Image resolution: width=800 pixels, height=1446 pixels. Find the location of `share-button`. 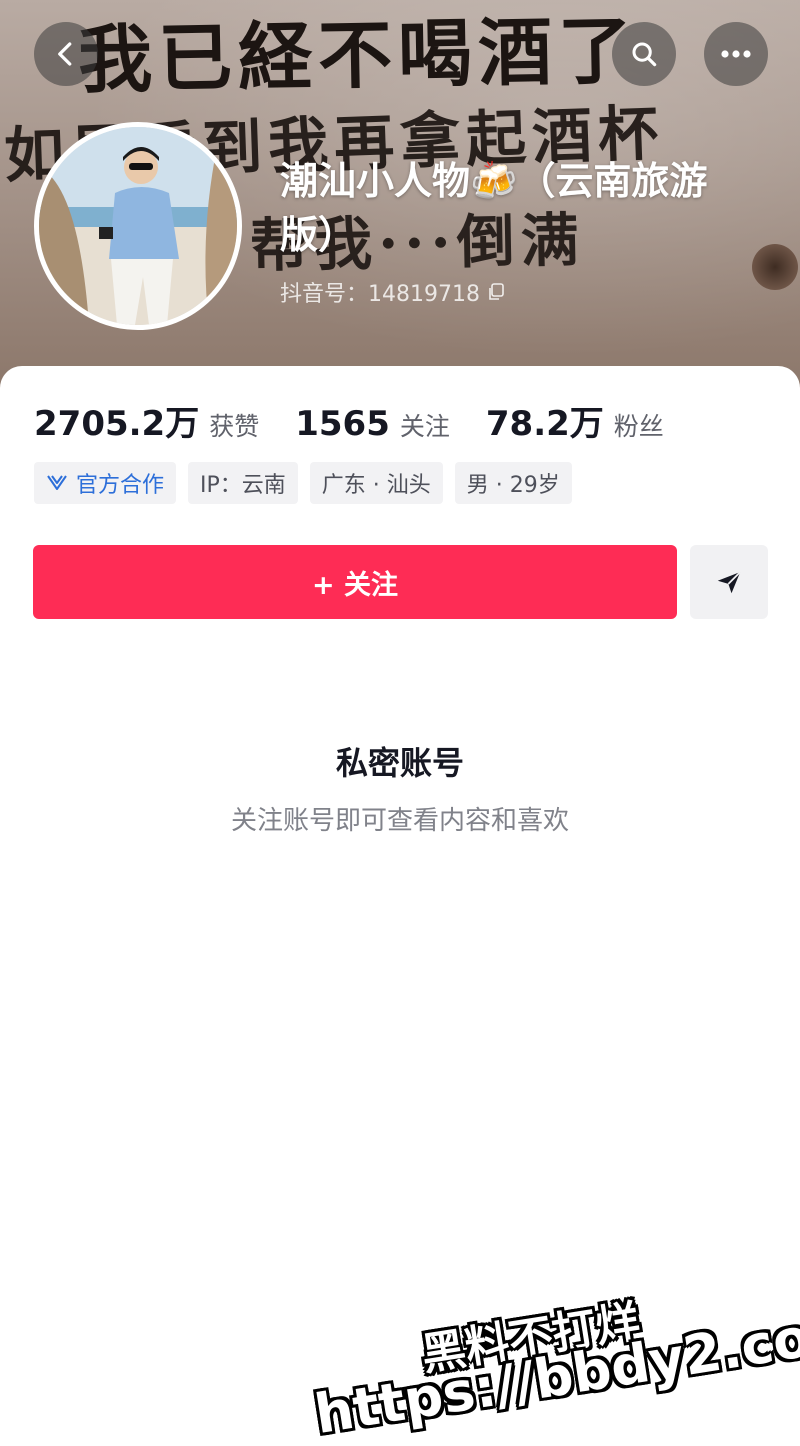

share-button is located at coordinates (729, 582).